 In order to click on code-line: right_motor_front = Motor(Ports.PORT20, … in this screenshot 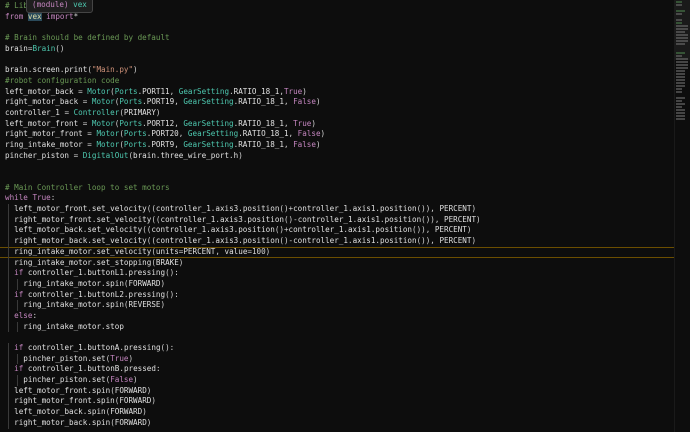, I will do `click(340, 134)`.